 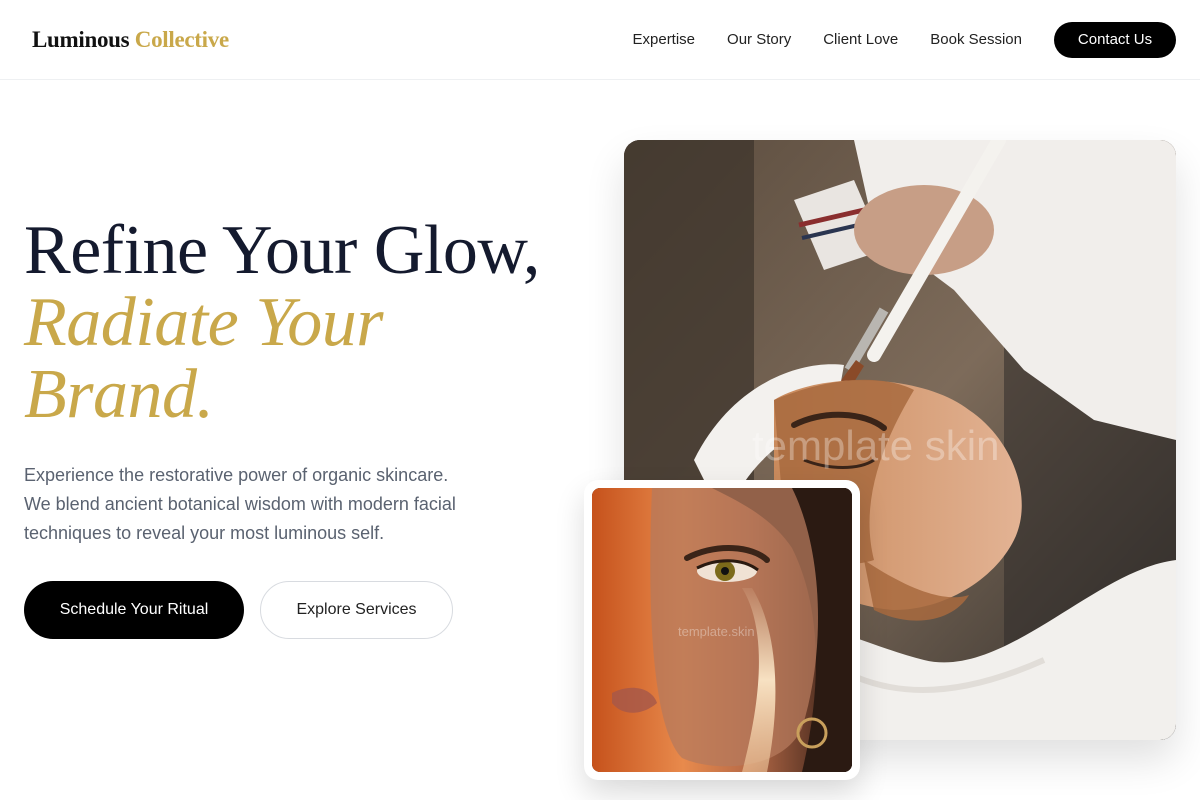 I want to click on brand-name-primary: Luminous, so click(x=81, y=39).